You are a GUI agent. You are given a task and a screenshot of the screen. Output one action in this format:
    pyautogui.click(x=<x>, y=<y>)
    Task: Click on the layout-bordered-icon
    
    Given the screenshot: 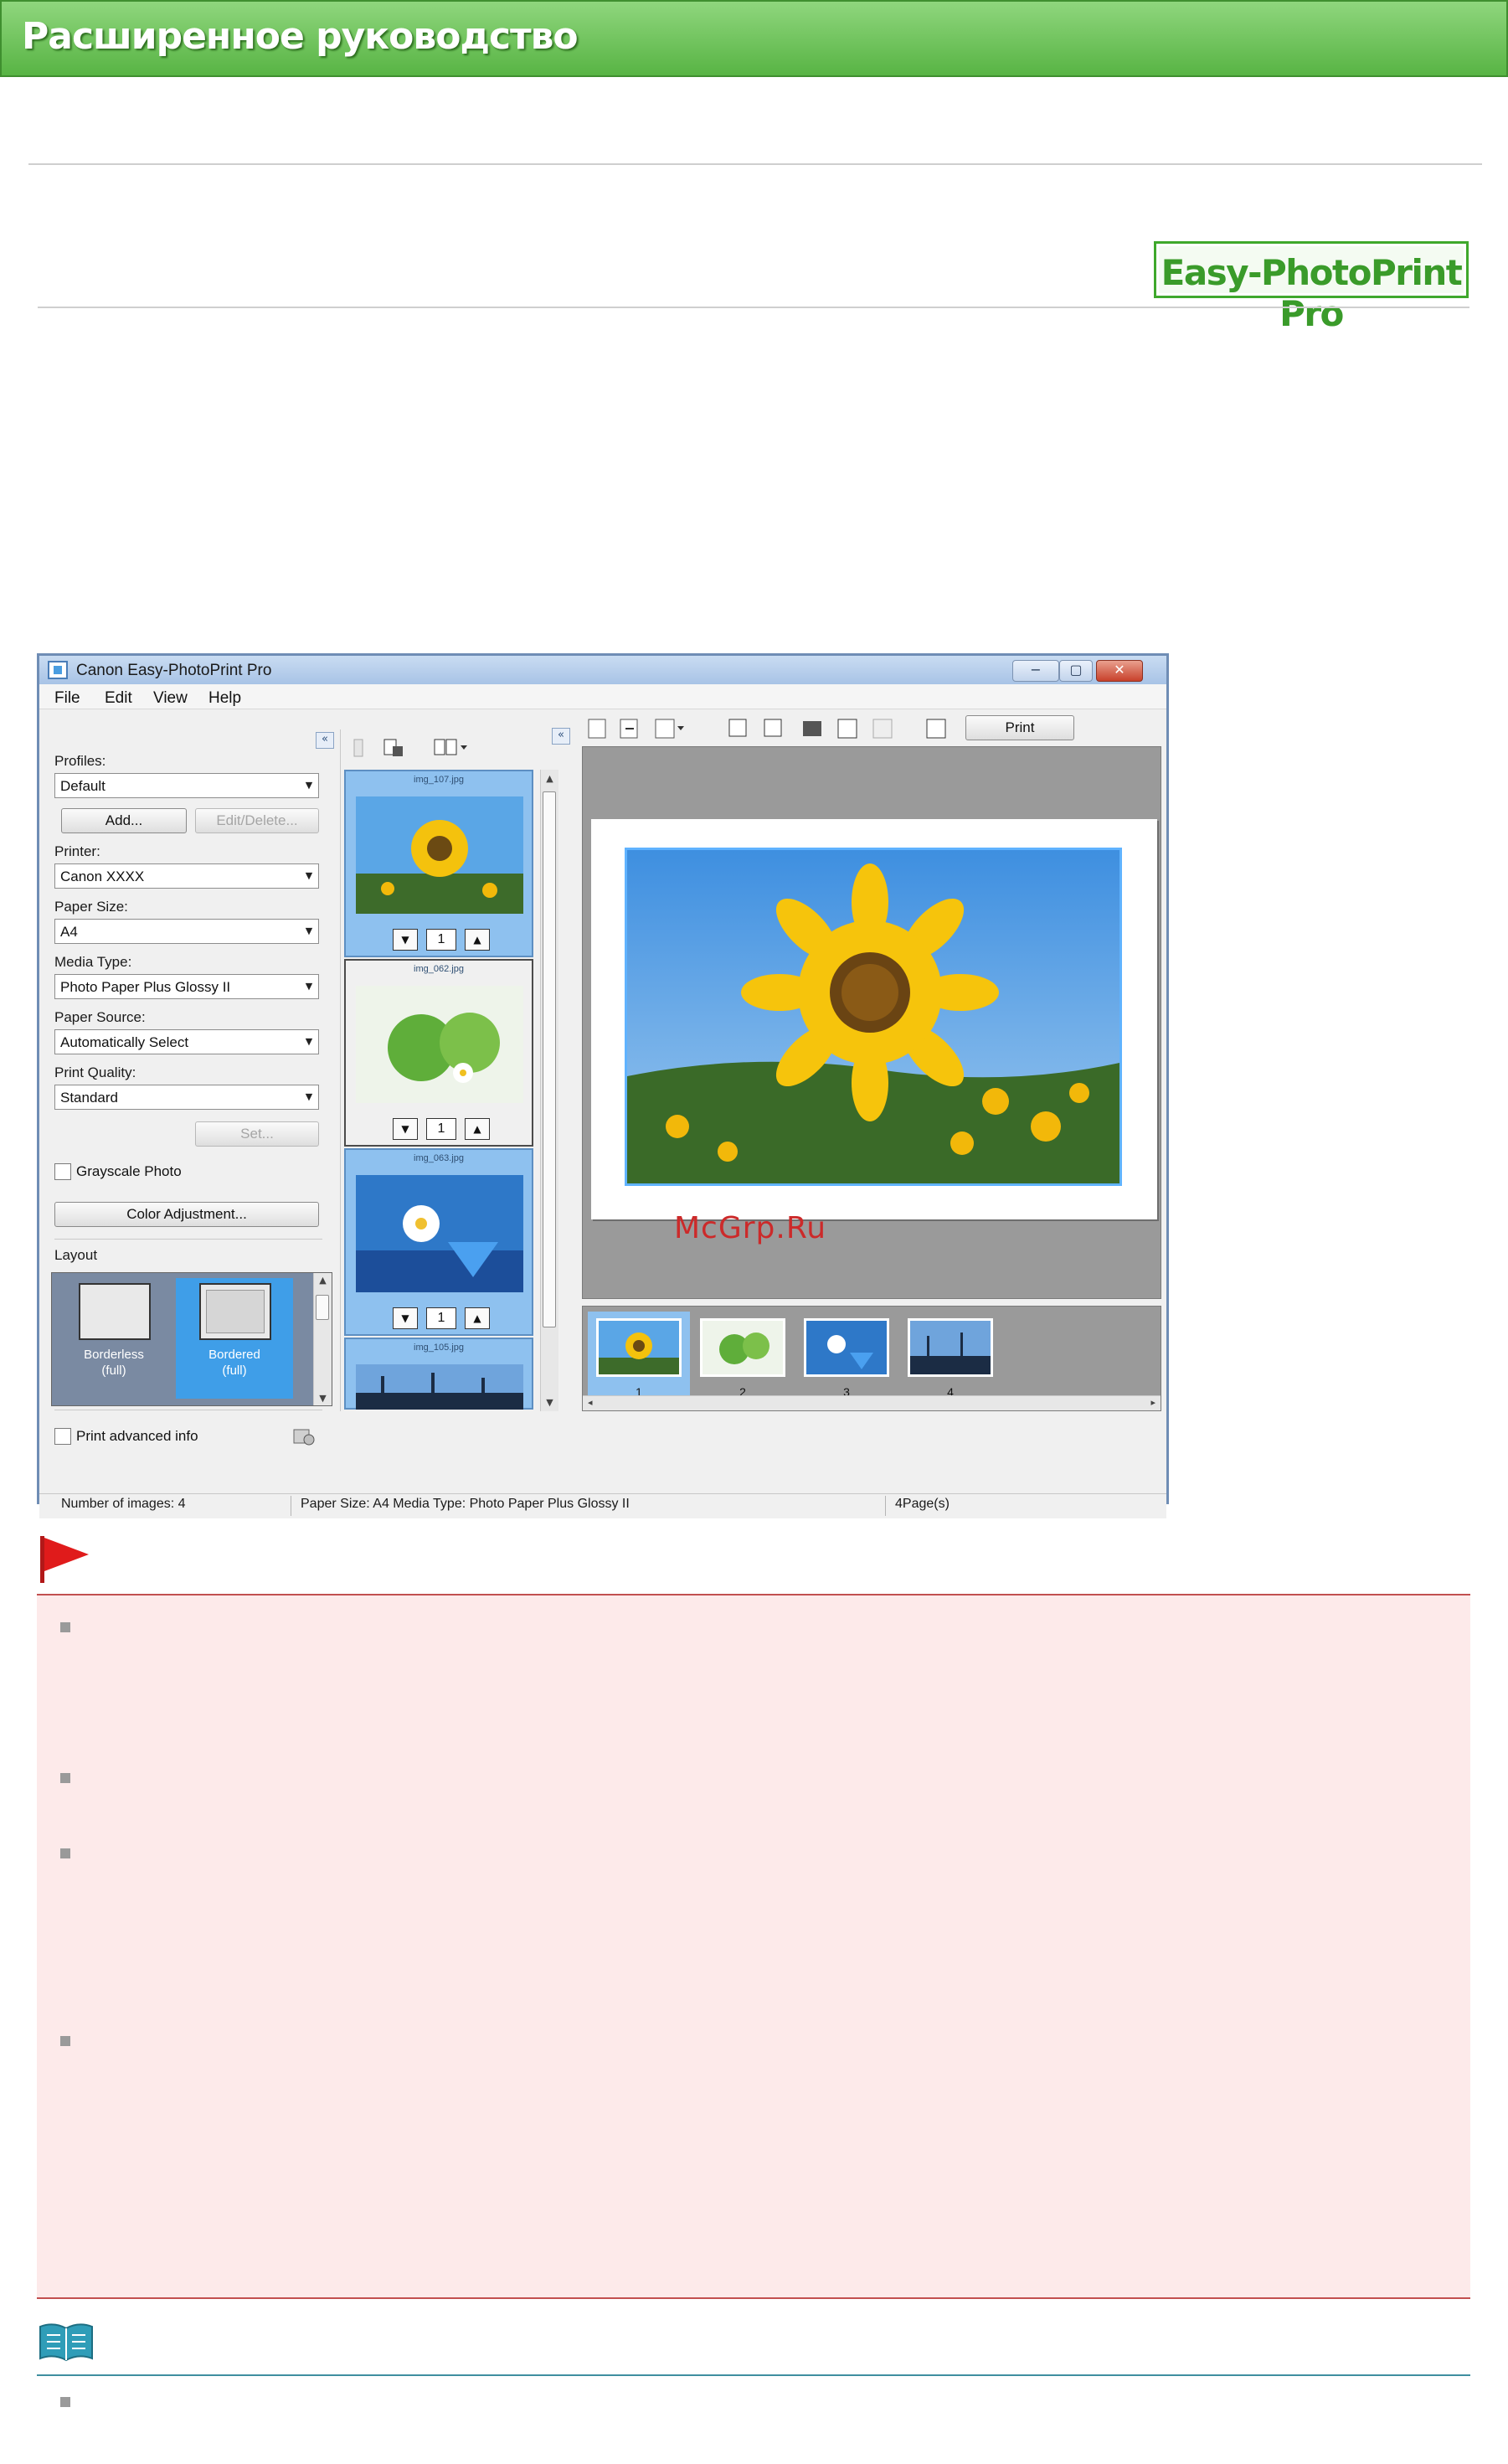 What is the action you would take?
    pyautogui.click(x=235, y=1311)
    